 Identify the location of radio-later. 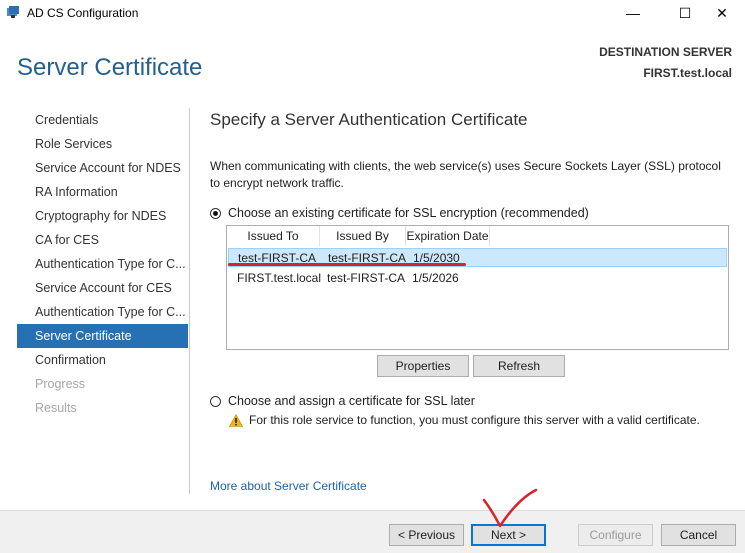
(215, 401).